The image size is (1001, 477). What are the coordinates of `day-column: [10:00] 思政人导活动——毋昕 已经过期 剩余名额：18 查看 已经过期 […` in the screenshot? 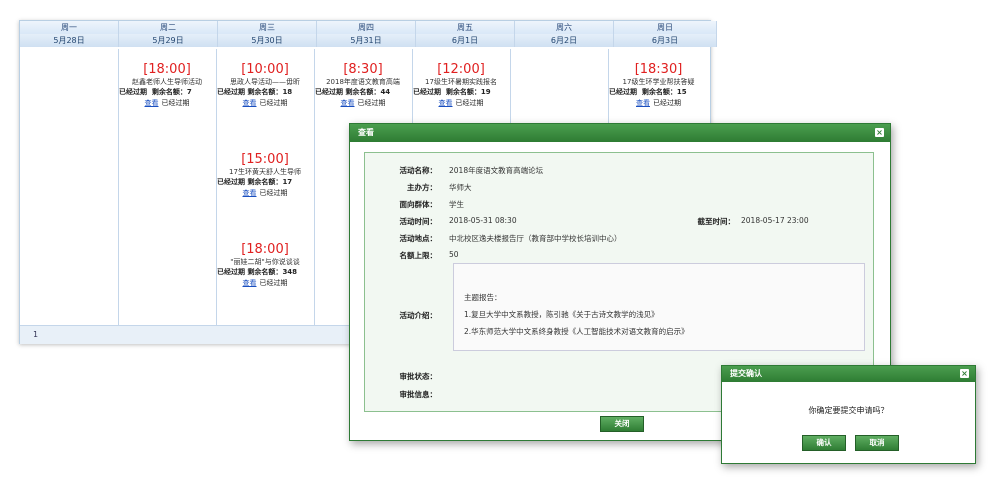 It's located at (265, 187).